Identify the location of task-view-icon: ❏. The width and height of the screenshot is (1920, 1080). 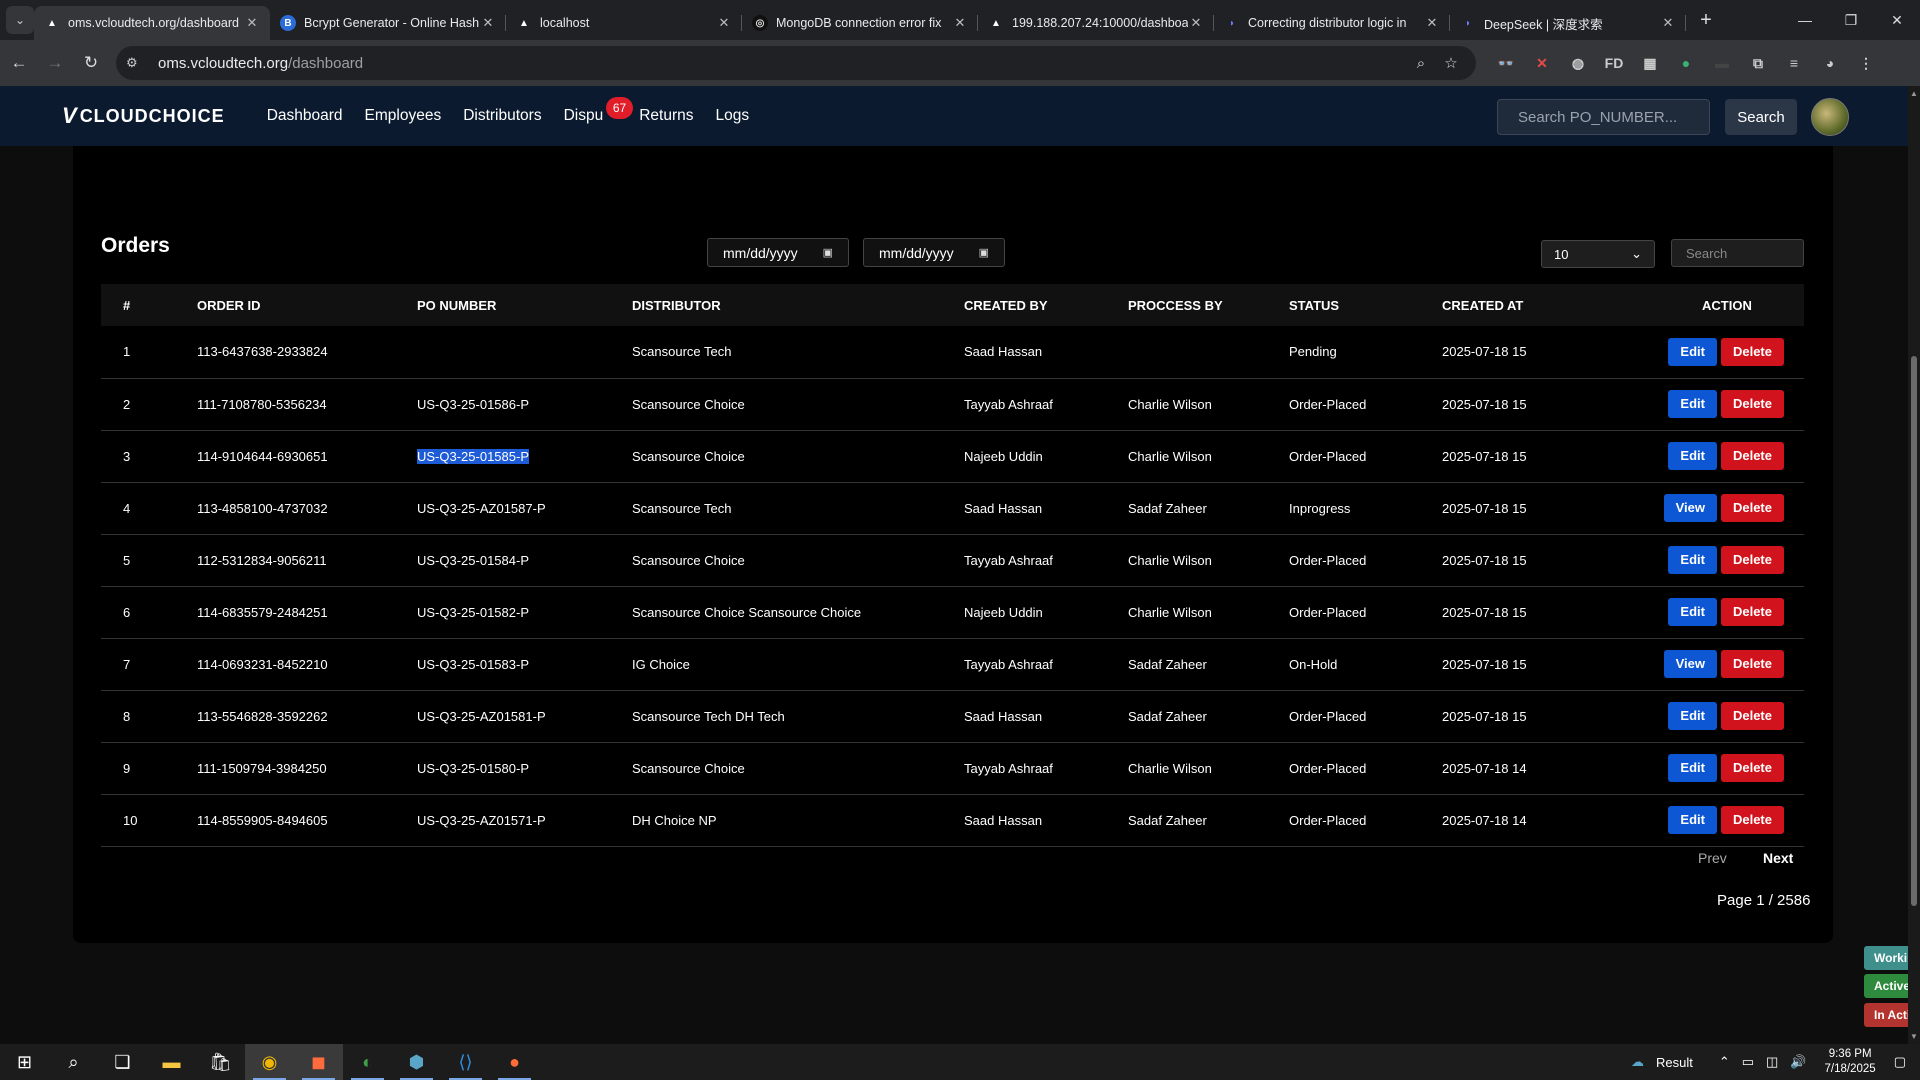
(122, 1062).